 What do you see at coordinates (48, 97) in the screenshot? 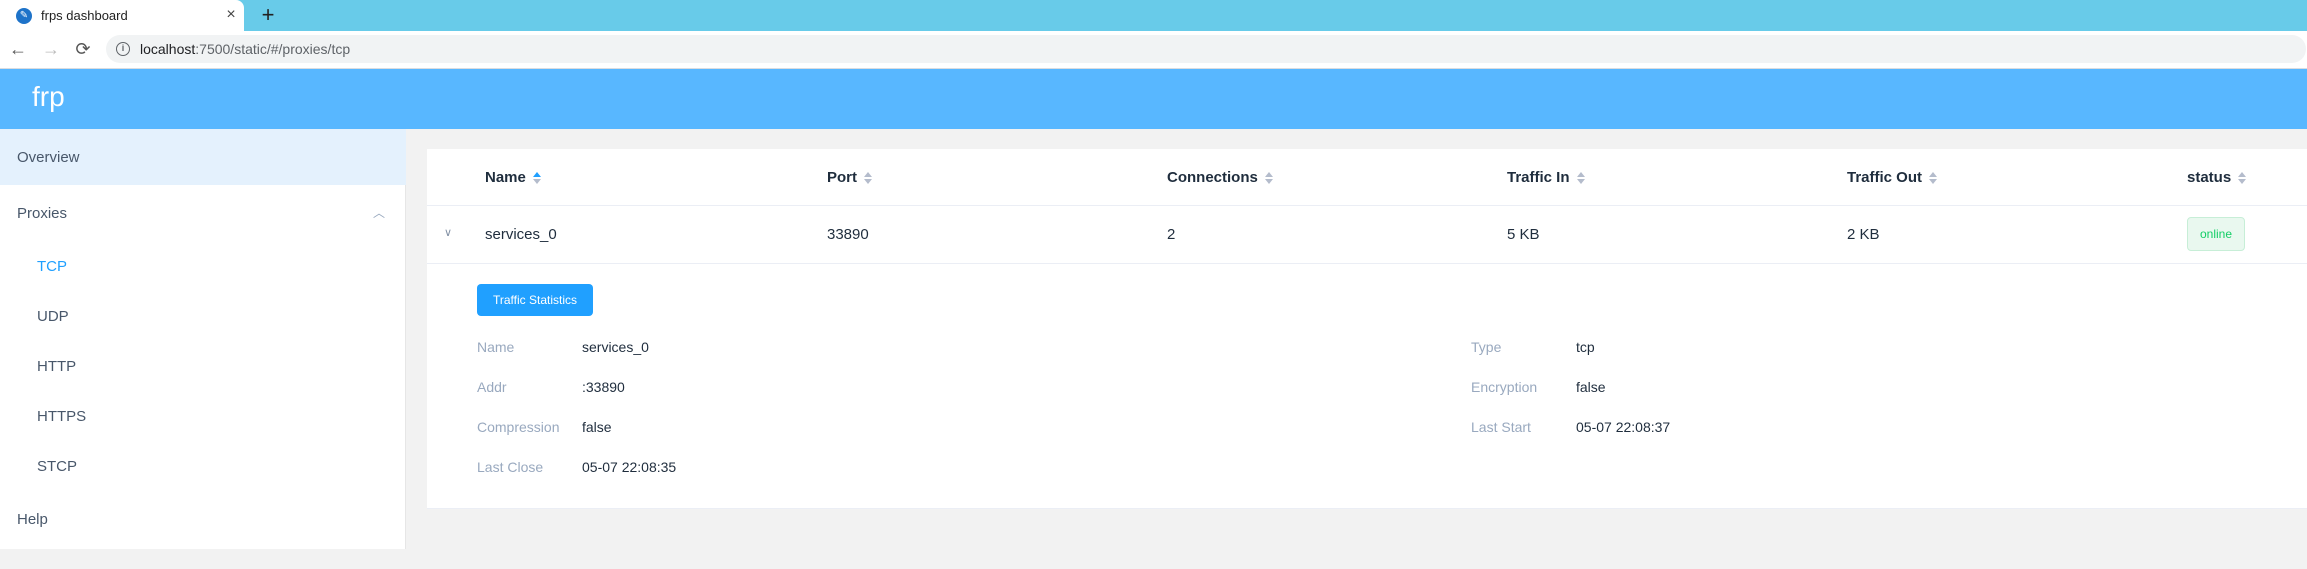
I see `brand-logo: frp` at bounding box center [48, 97].